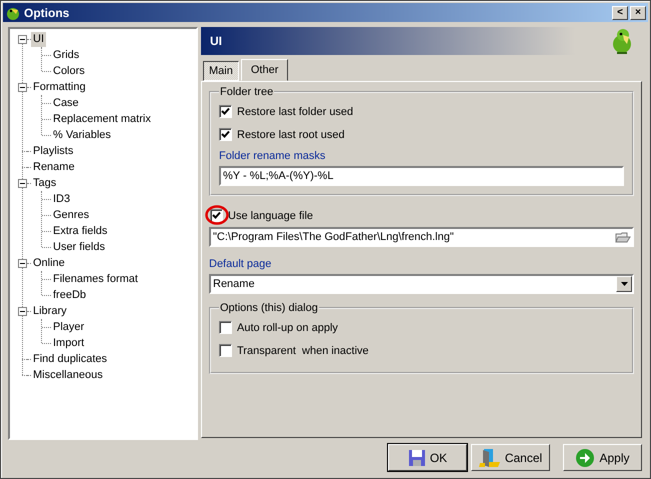  Describe the element at coordinates (50, 311) in the screenshot. I see `tree-item: Library` at that location.